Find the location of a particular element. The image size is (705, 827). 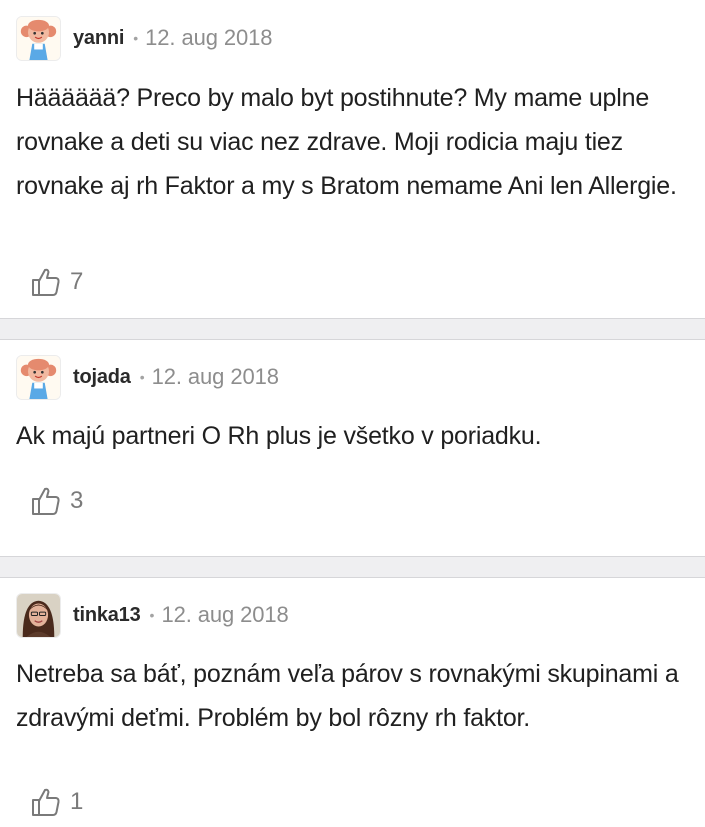

like-button: 7 is located at coordinates (56, 282).